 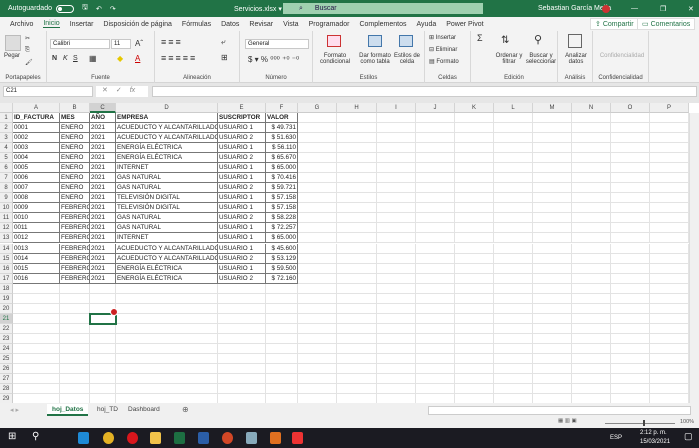 I want to click on add-sheet-icon: ⊕, so click(x=185, y=409).